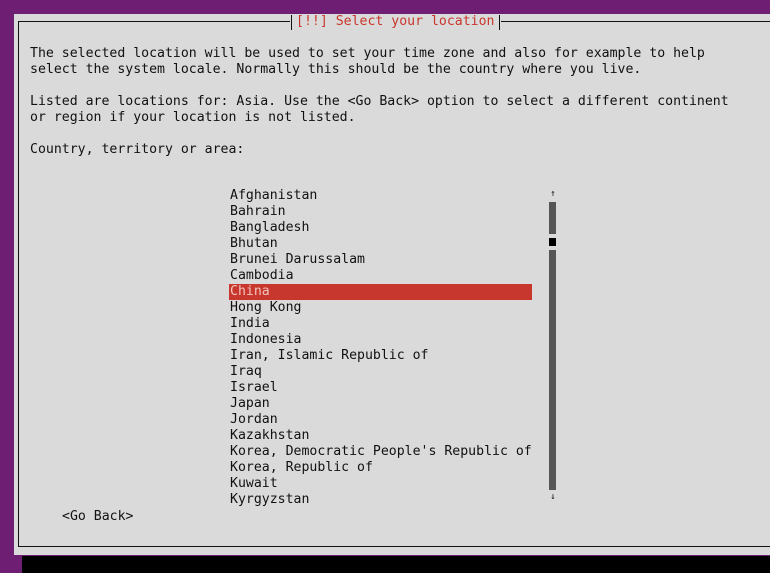 The height and width of the screenshot is (573, 770). I want to click on country-prompt: Country, territory or area:, so click(137, 149).